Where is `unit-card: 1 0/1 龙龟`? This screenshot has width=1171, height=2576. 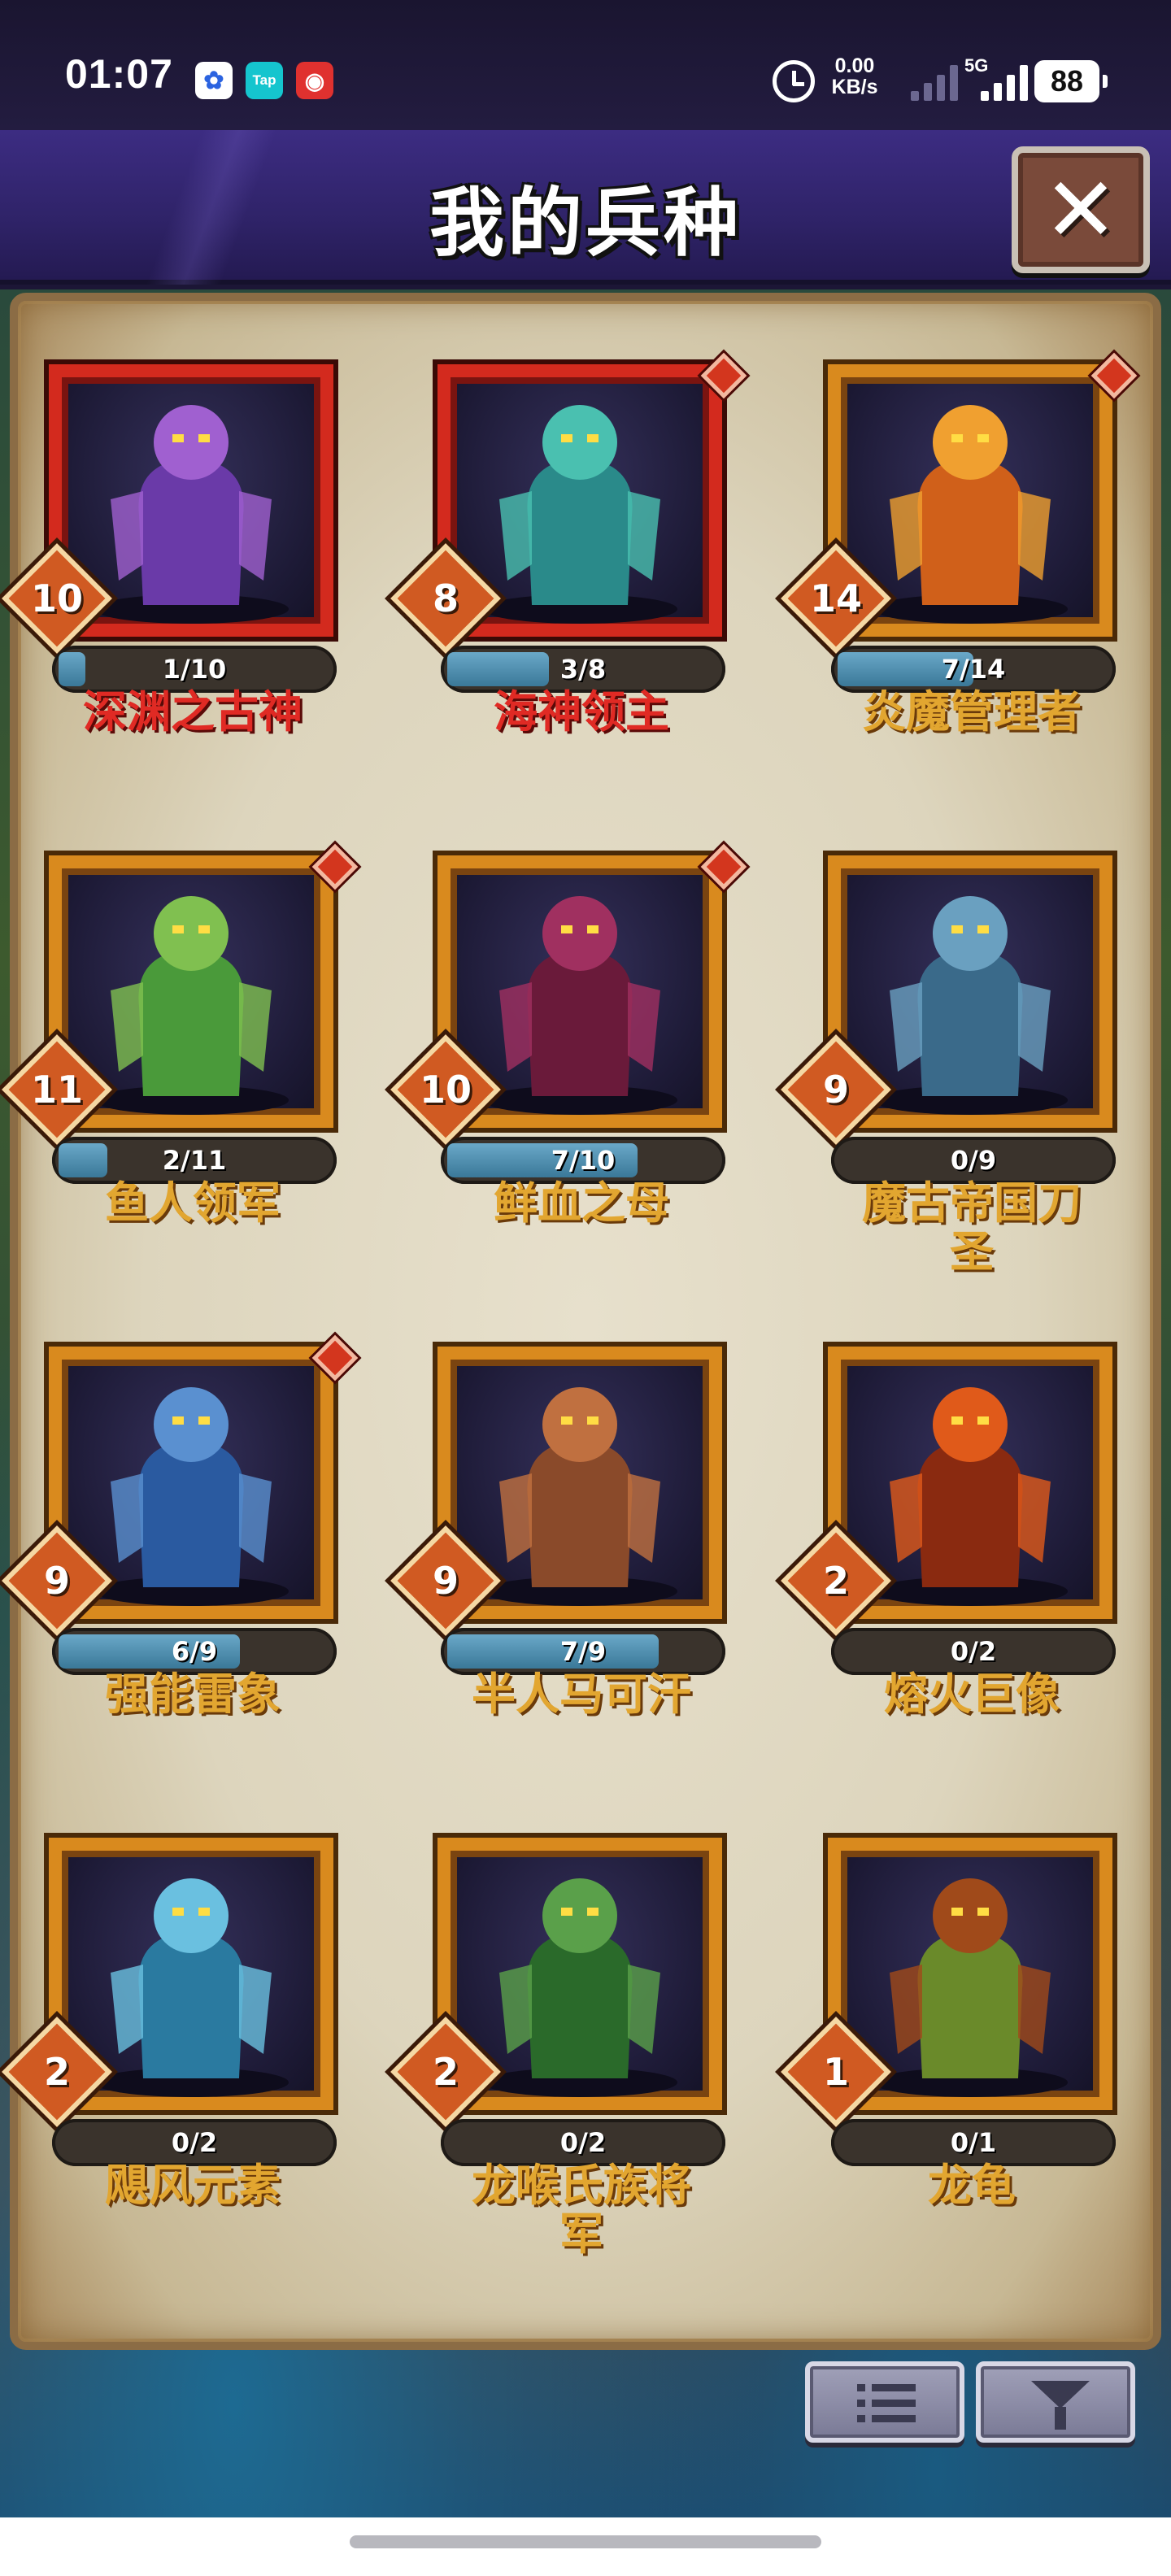 unit-card: 1 0/1 龙龟 is located at coordinates (950, 2066).